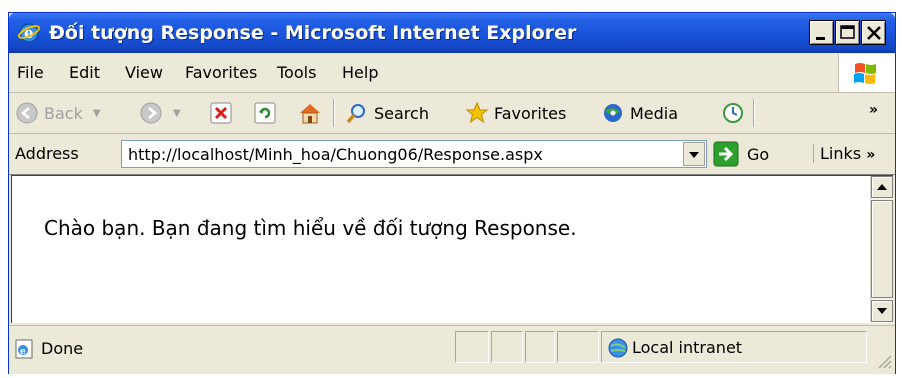 The image size is (902, 378). I want to click on home-icon, so click(310, 114).